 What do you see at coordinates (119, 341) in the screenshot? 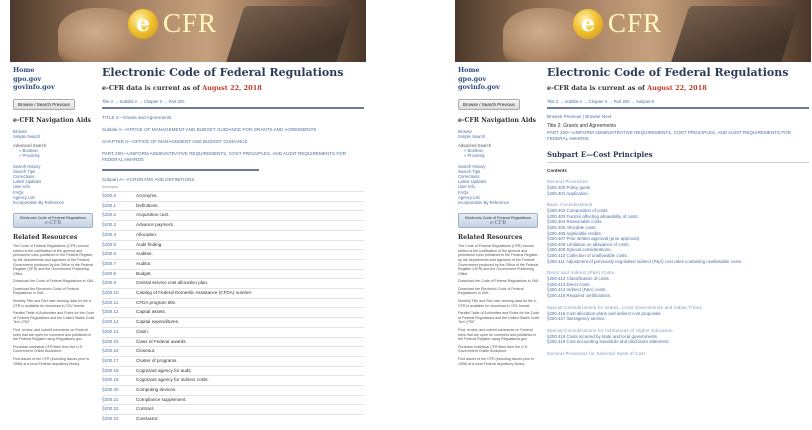
I see `section-number-link: §200.15` at bounding box center [119, 341].